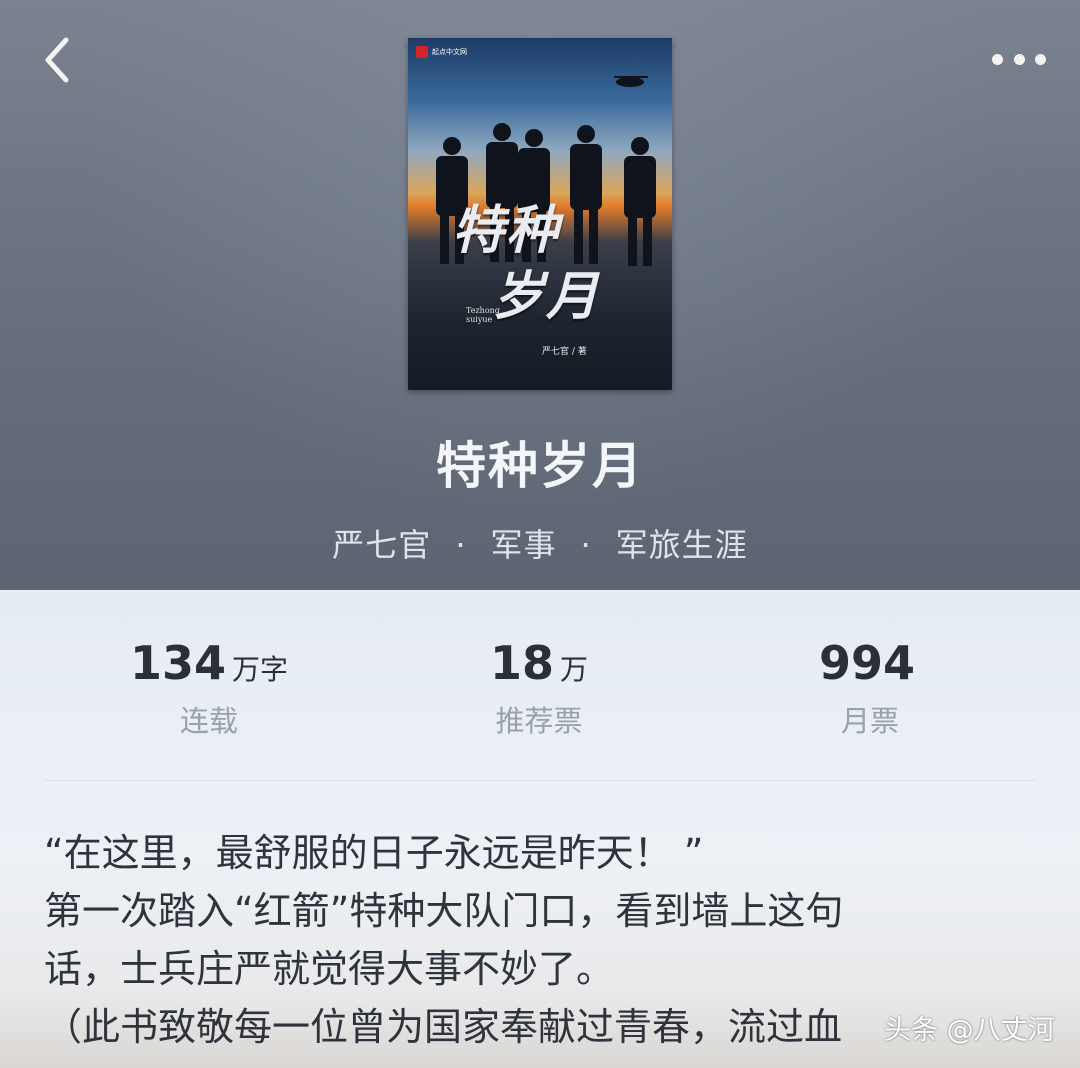 The width and height of the screenshot is (1080, 1068). What do you see at coordinates (374, 853) in the screenshot?
I see `description-line: “在这里，最舒服的日子永远是昨天！ ”` at bounding box center [374, 853].